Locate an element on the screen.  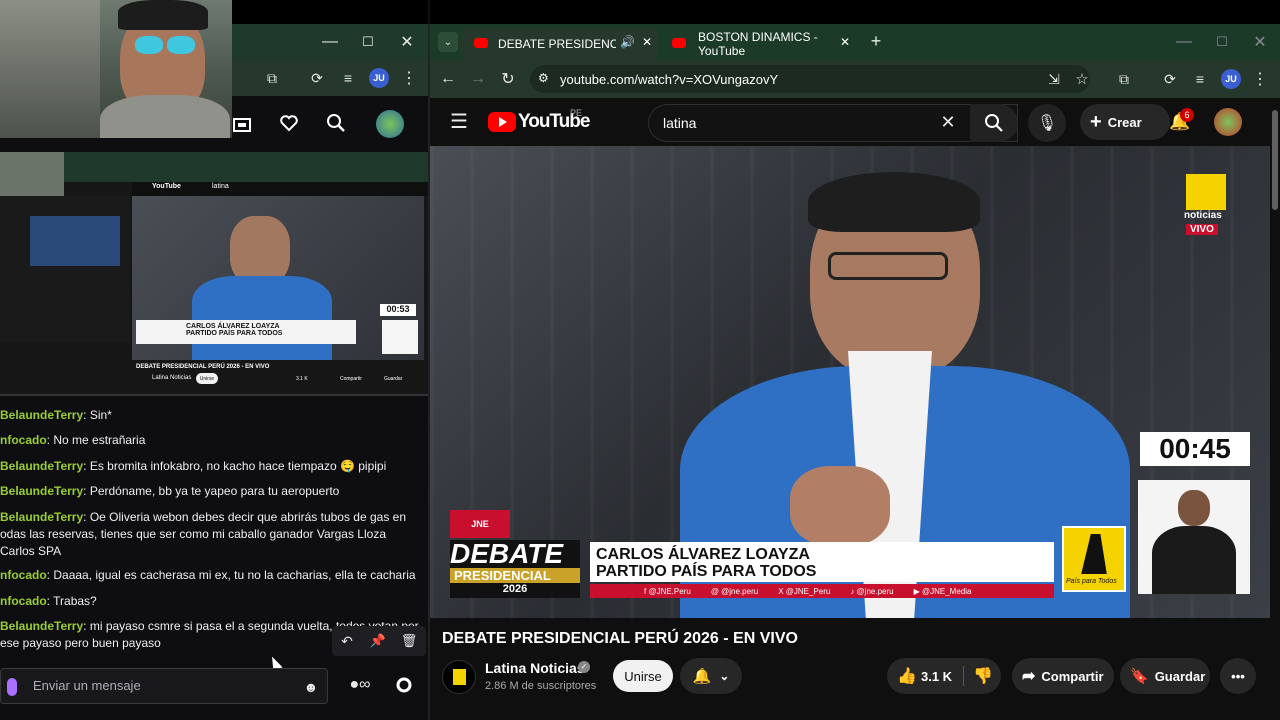
region-code: PE is located at coordinates (576, 113).